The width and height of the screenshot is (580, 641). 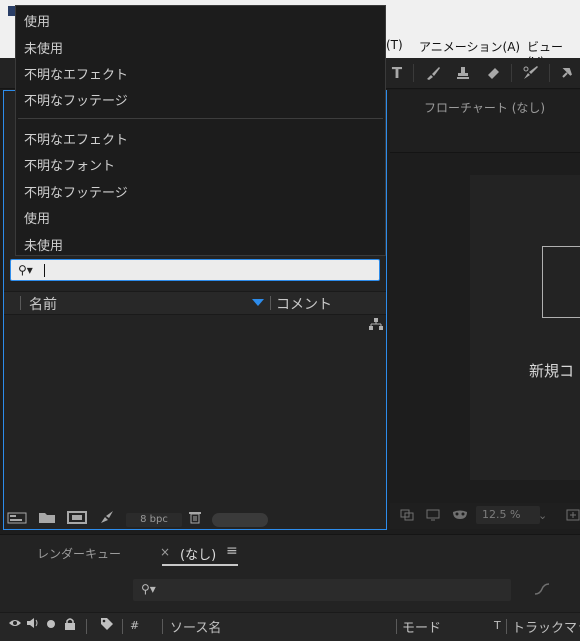 What do you see at coordinates (195, 626) in the screenshot?
I see `column-source-name: ソース名` at bounding box center [195, 626].